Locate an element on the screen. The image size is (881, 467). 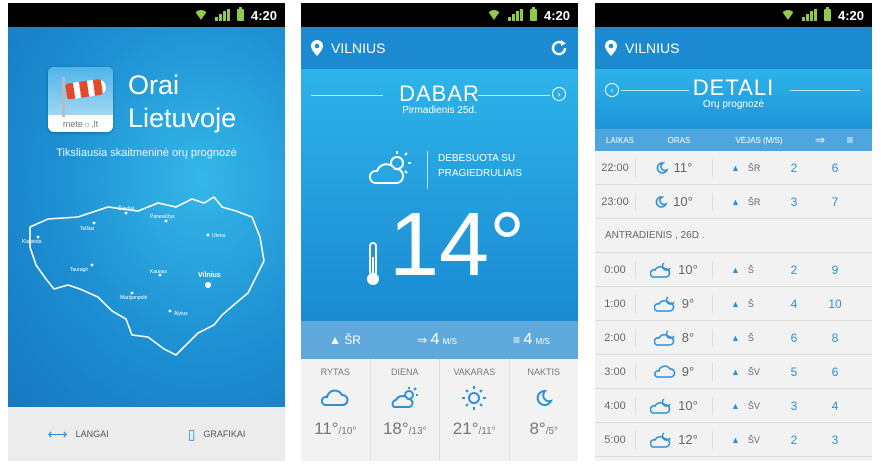
city-name: VILNIUS is located at coordinates (358, 48).